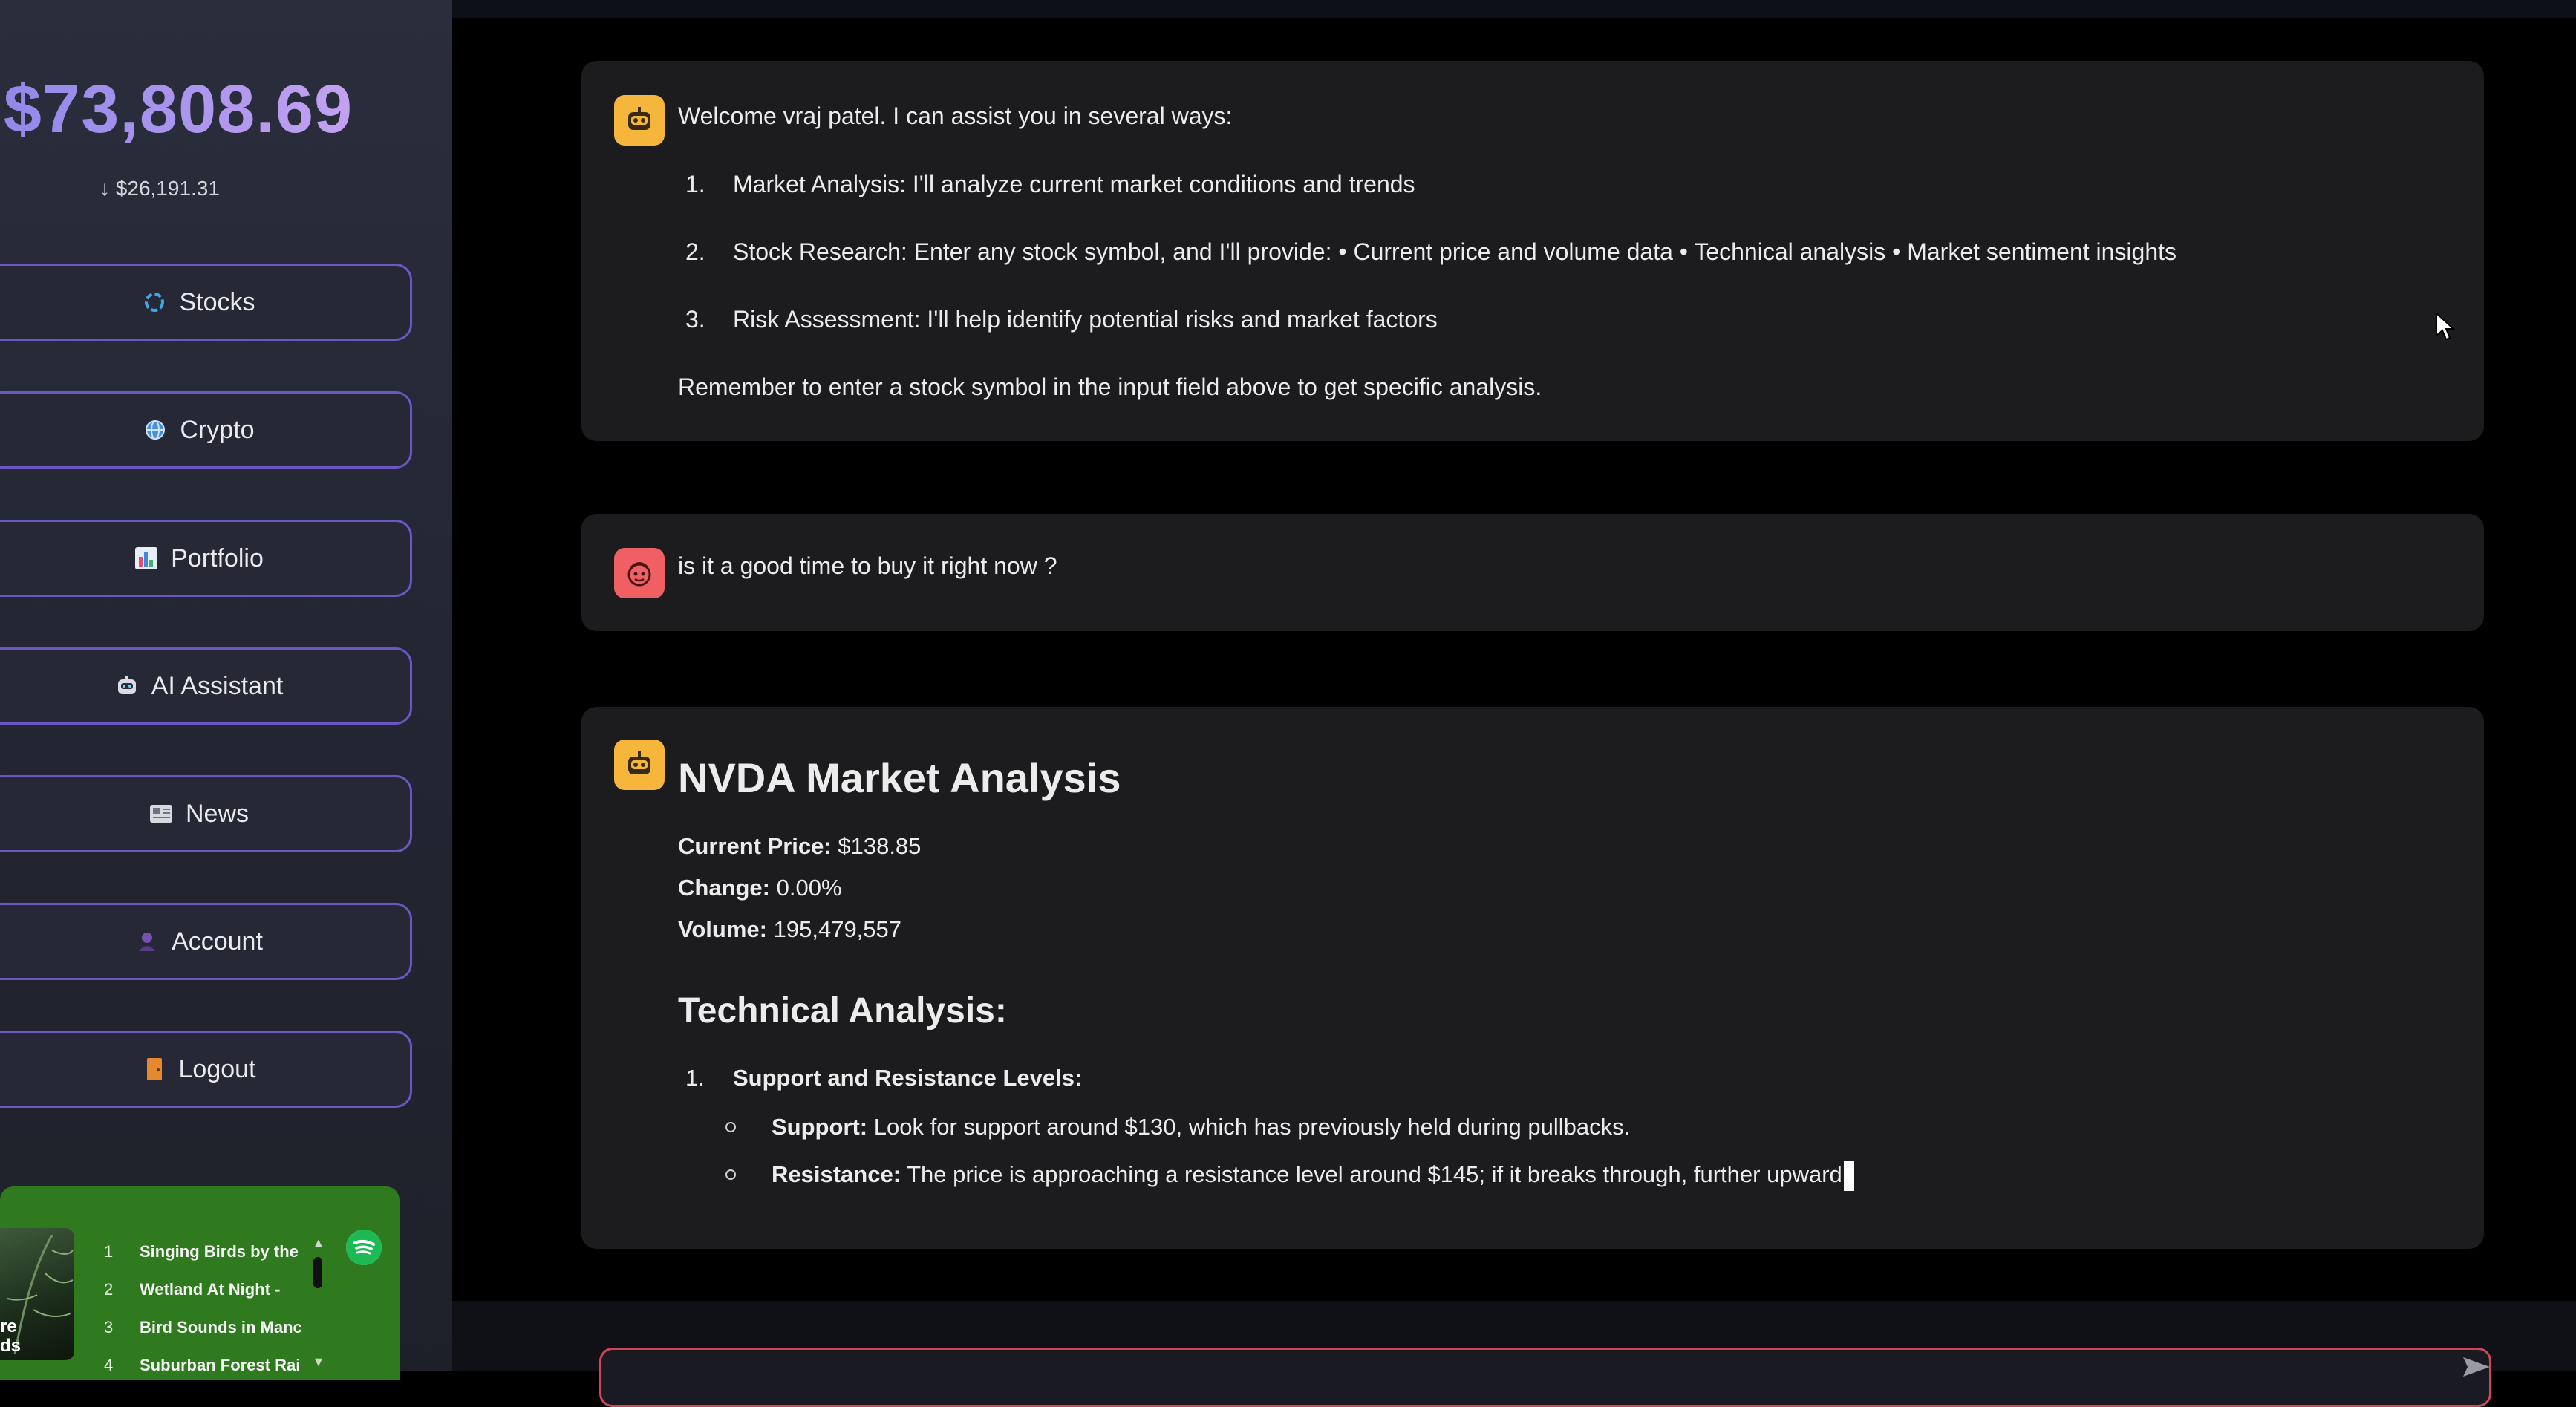 The width and height of the screenshot is (2576, 1407). I want to click on bar-chart-icon, so click(146, 558).